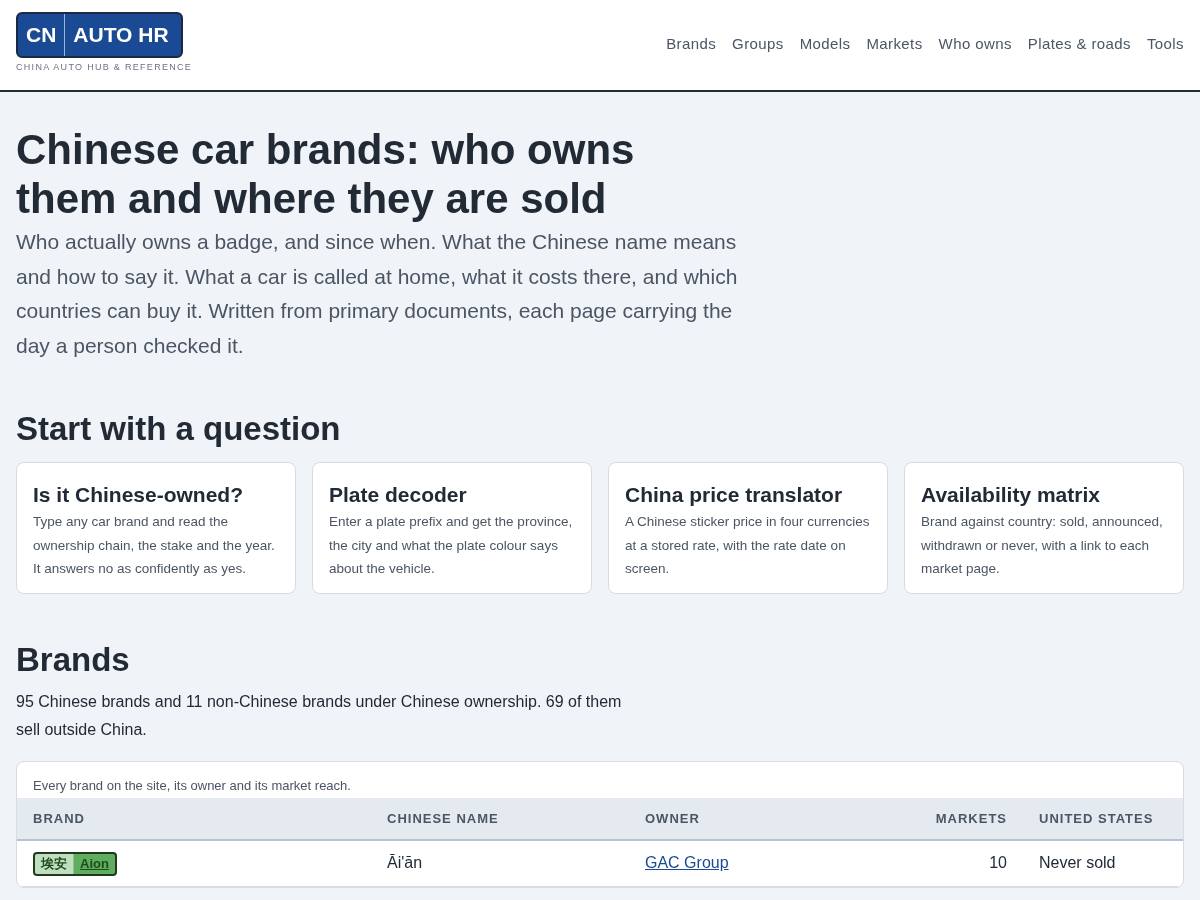 The image size is (1200, 900). What do you see at coordinates (73, 660) in the screenshot?
I see `section-heading: Brands` at bounding box center [73, 660].